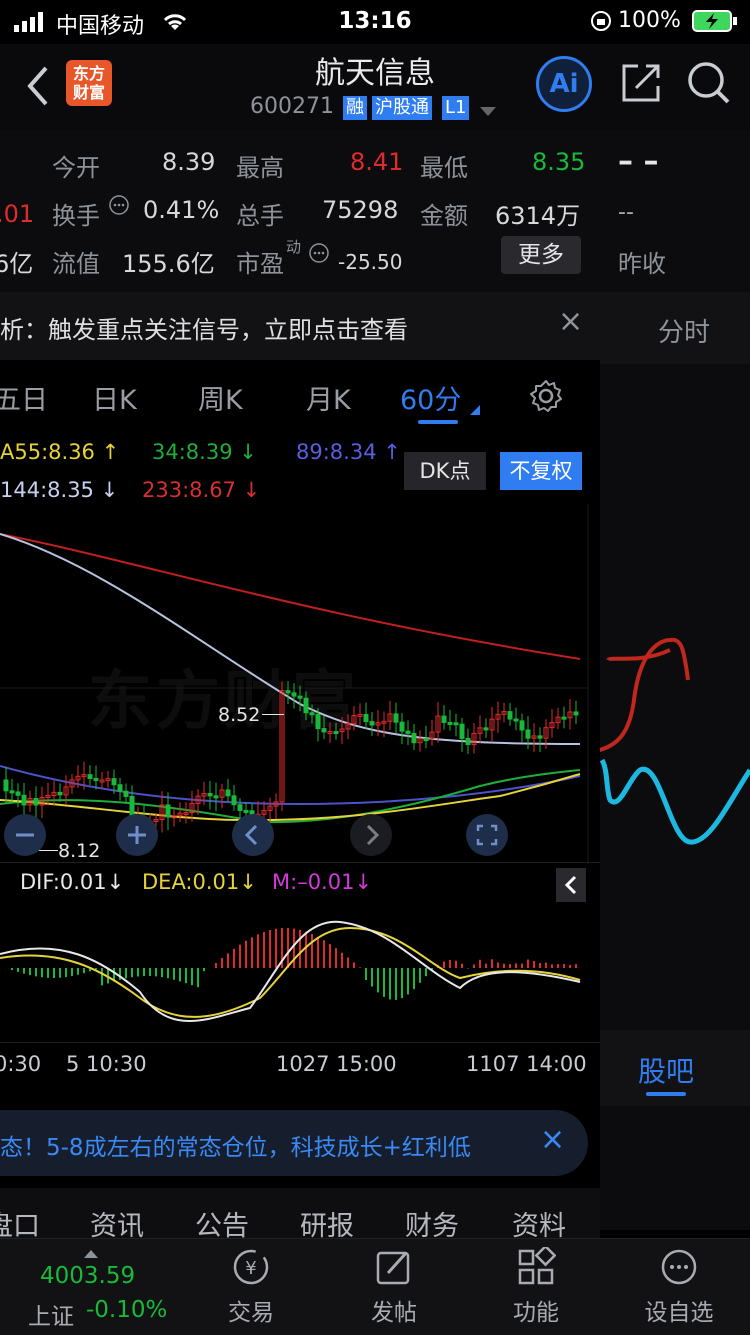 The height and width of the screenshot is (1335, 750). I want to click on macd-dea-label: DEA:0.01↓, so click(199, 882).